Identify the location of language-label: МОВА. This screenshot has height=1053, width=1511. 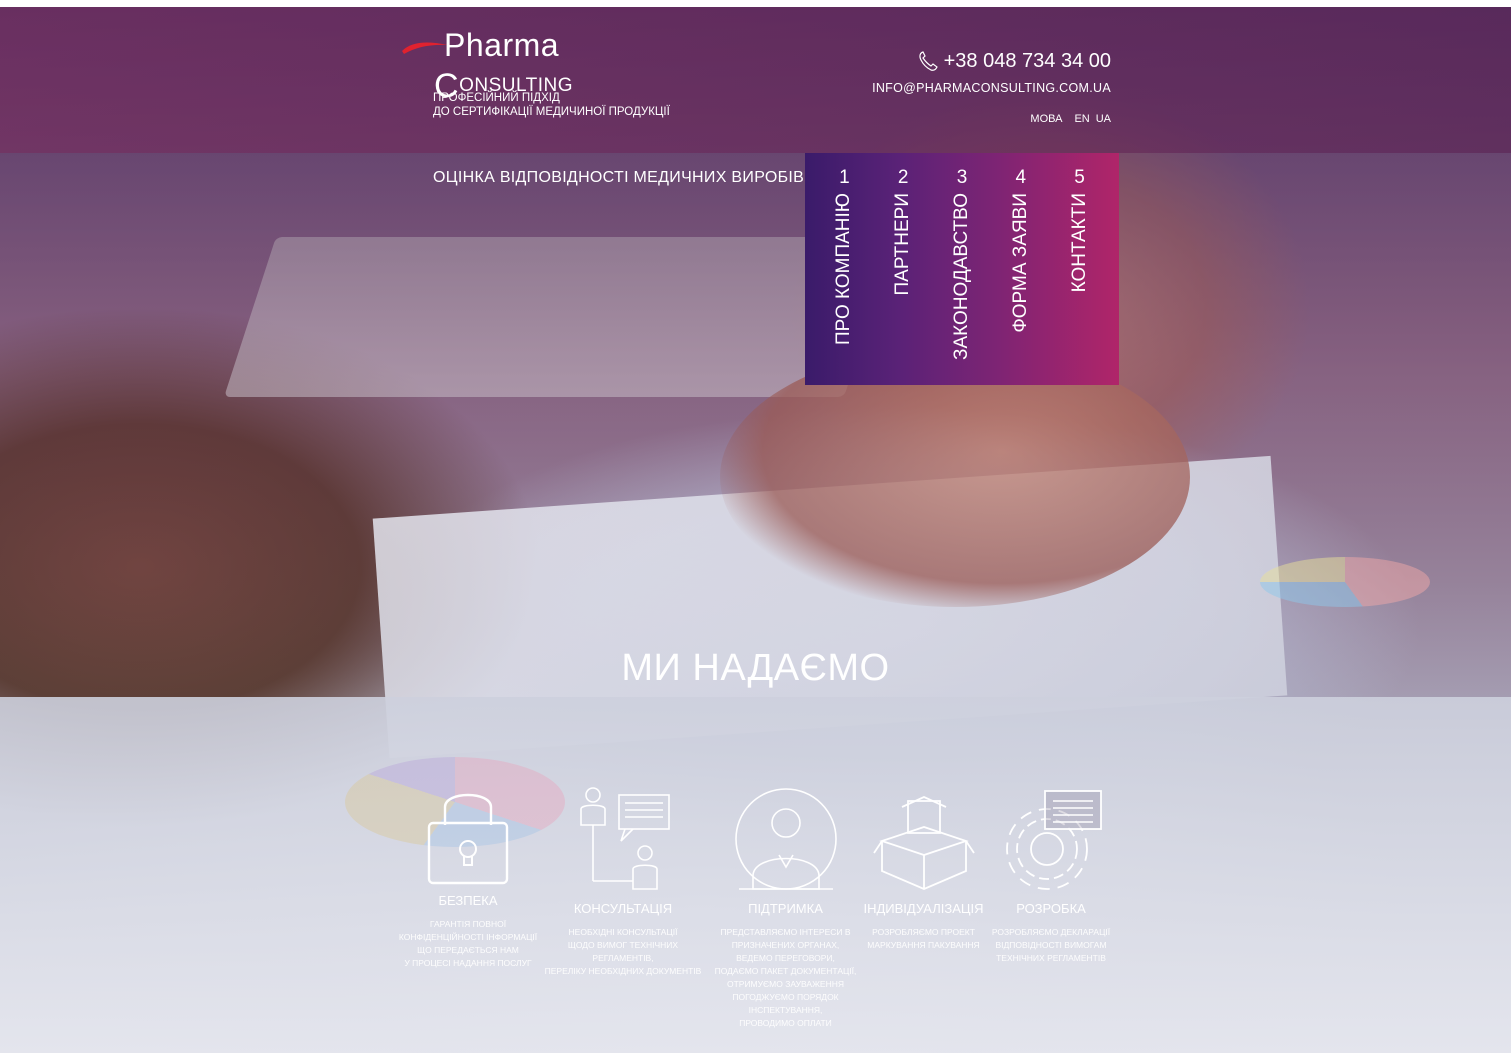
(1046, 119).